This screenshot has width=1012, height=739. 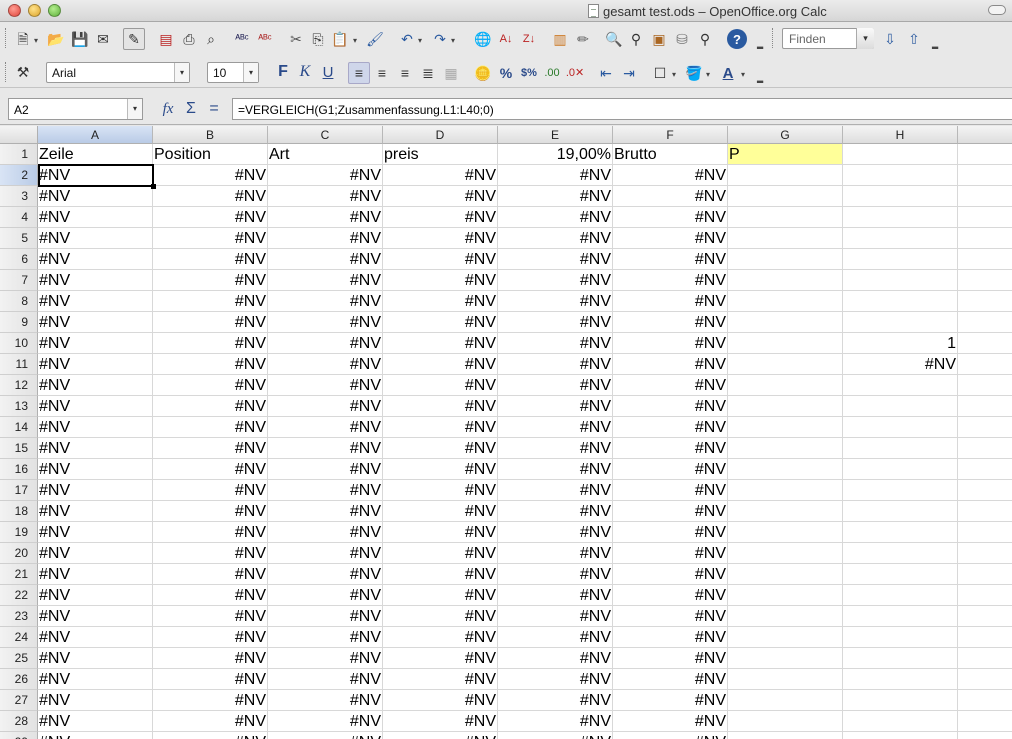 What do you see at coordinates (900, 532) in the screenshot?
I see `cell-h19` at bounding box center [900, 532].